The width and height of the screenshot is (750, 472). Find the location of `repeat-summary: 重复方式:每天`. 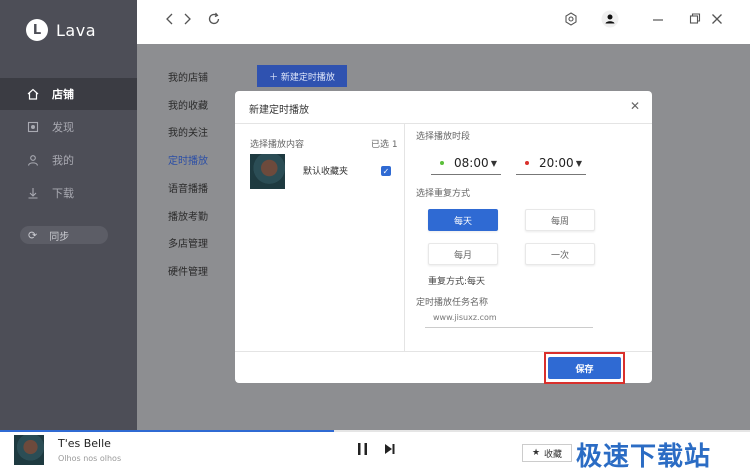

repeat-summary: 重复方式:每天 is located at coordinates (457, 282).